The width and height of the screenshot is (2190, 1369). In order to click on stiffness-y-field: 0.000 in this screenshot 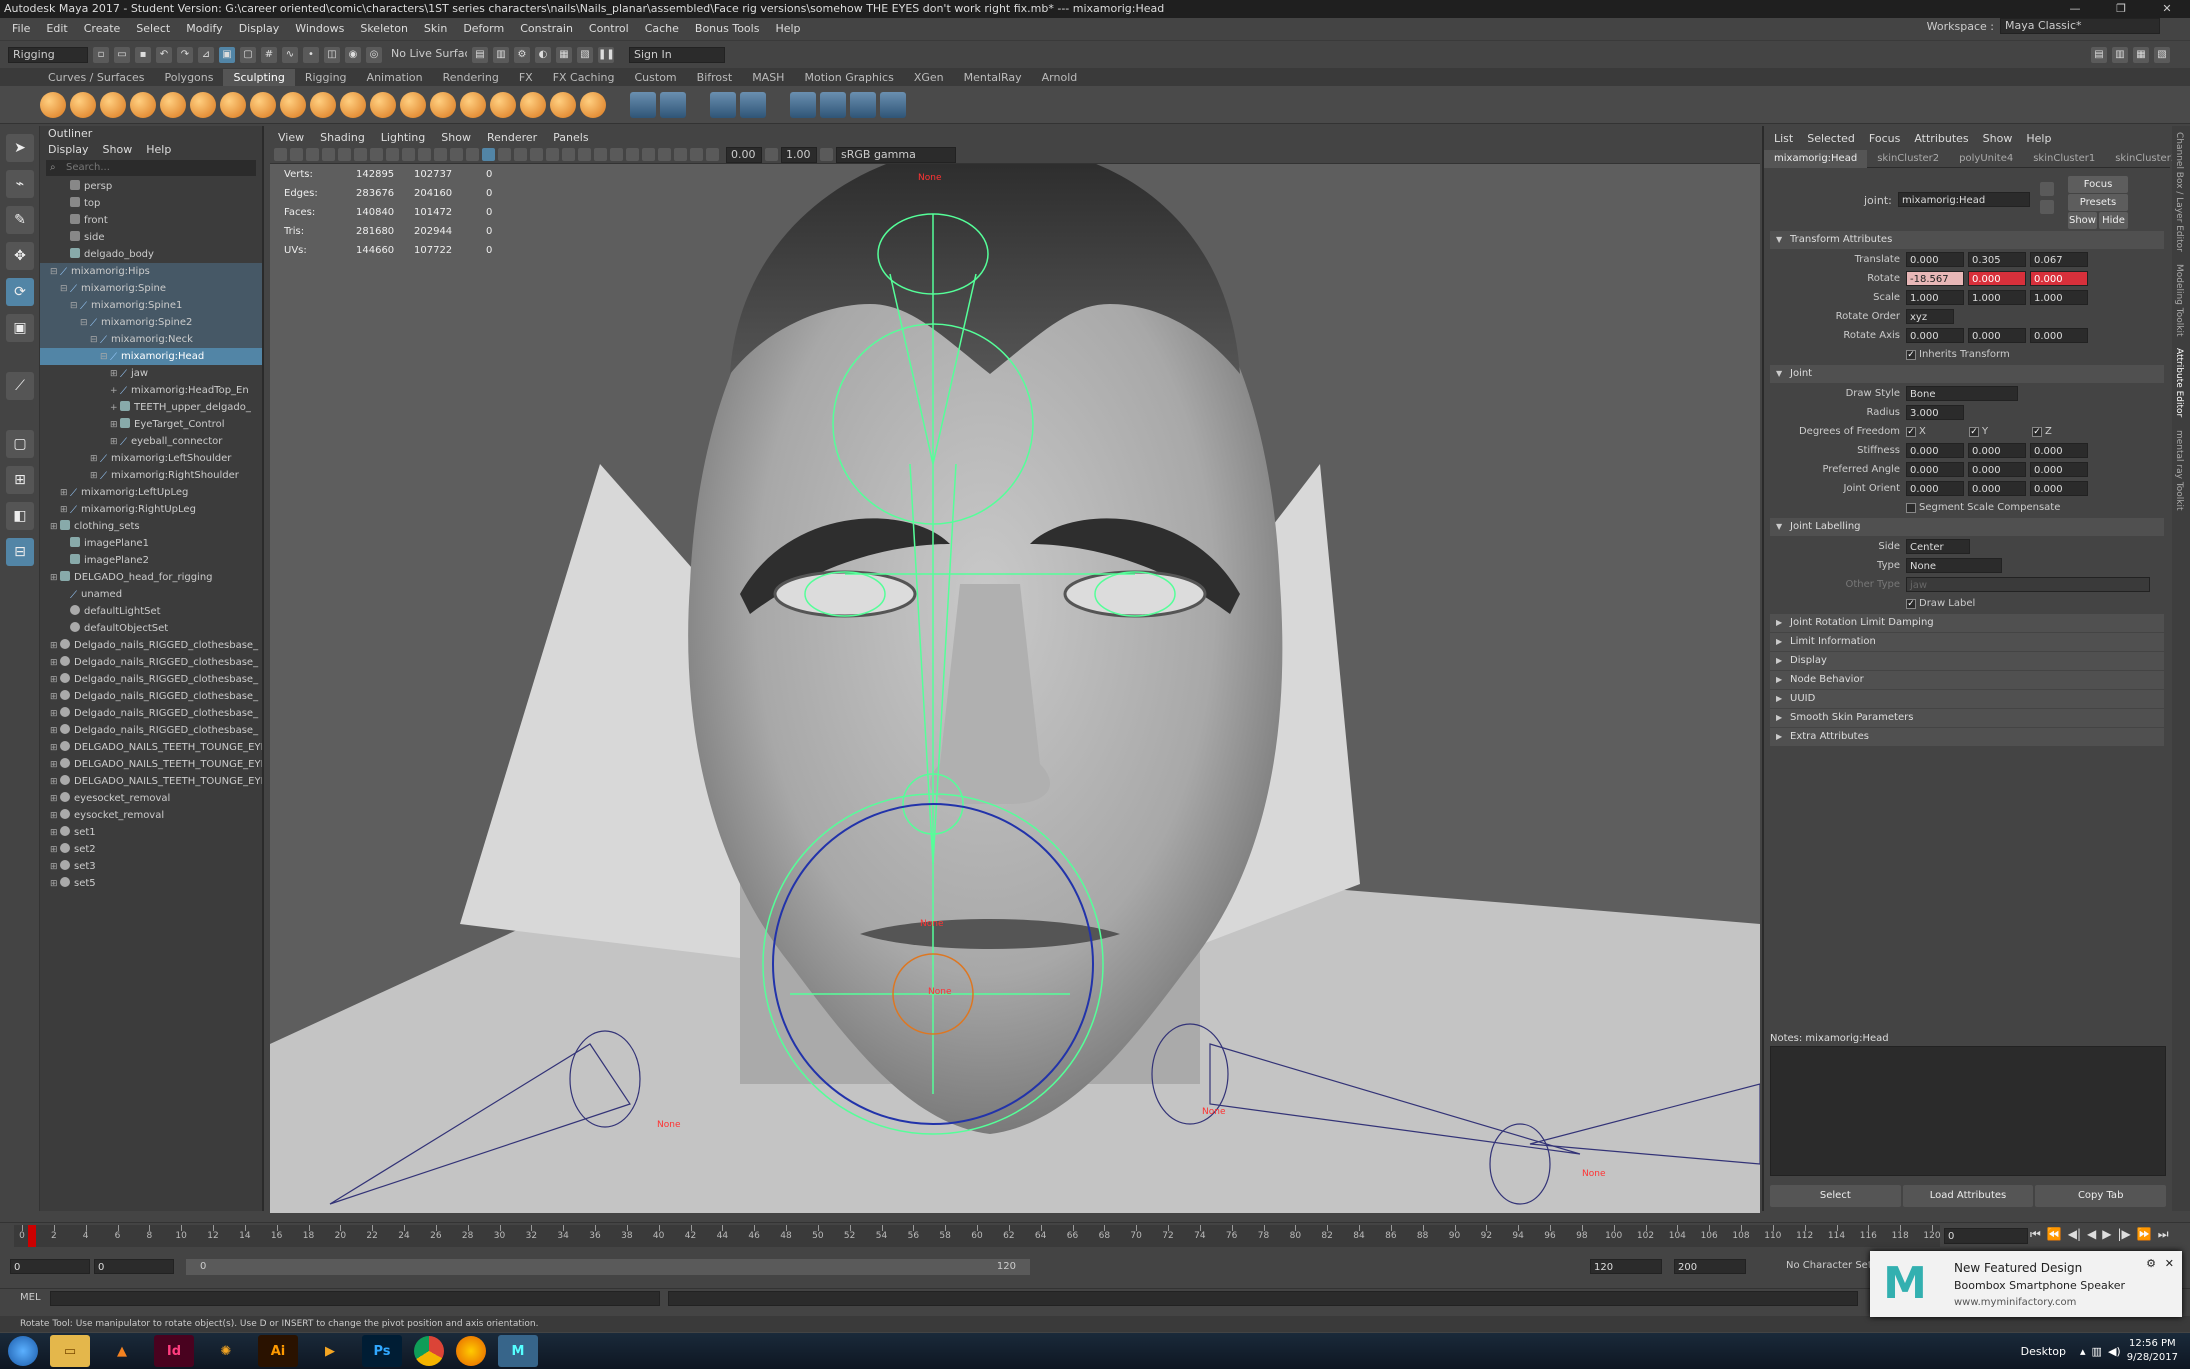, I will do `click(1997, 450)`.